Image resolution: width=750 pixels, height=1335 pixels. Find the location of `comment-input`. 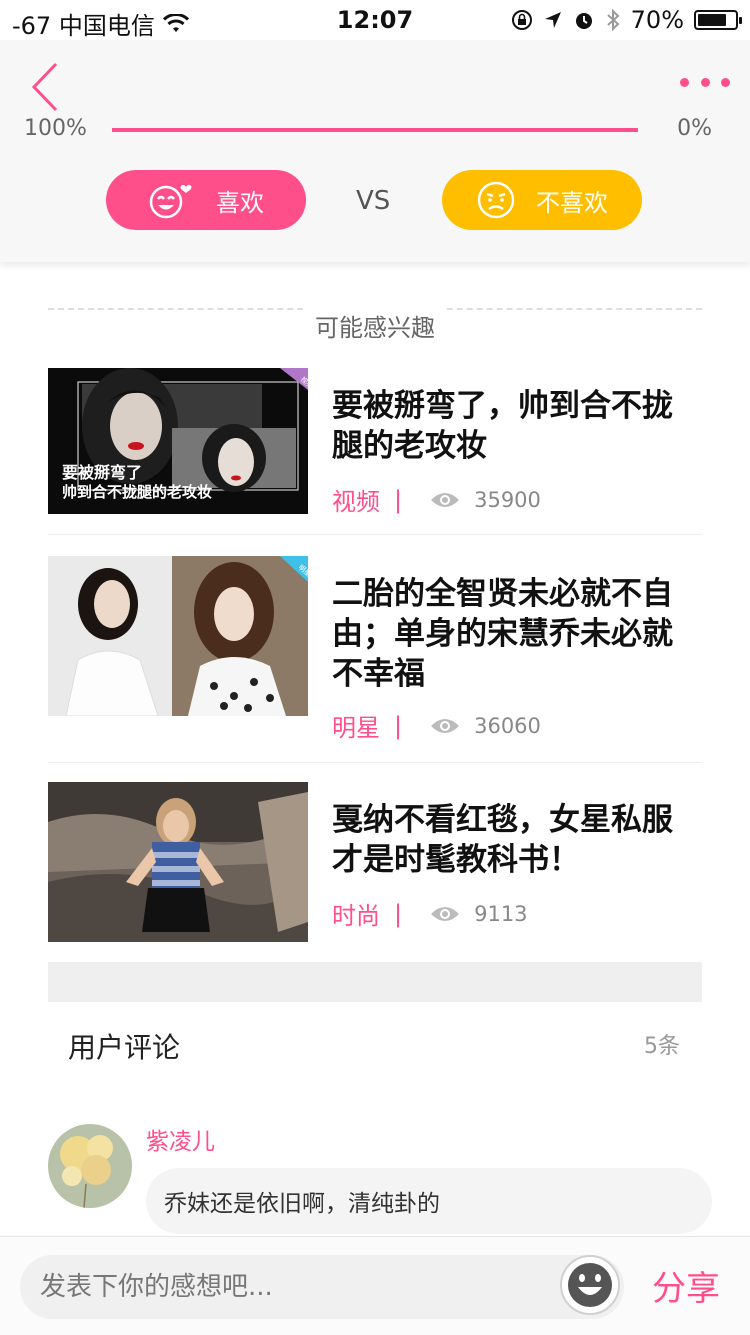

comment-input is located at coordinates (322, 1287).